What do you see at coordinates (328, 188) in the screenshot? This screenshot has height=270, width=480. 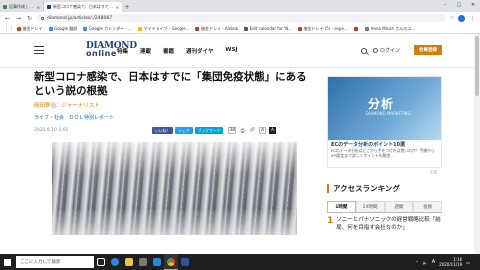 I see `heading-accent-bar` at bounding box center [328, 188].